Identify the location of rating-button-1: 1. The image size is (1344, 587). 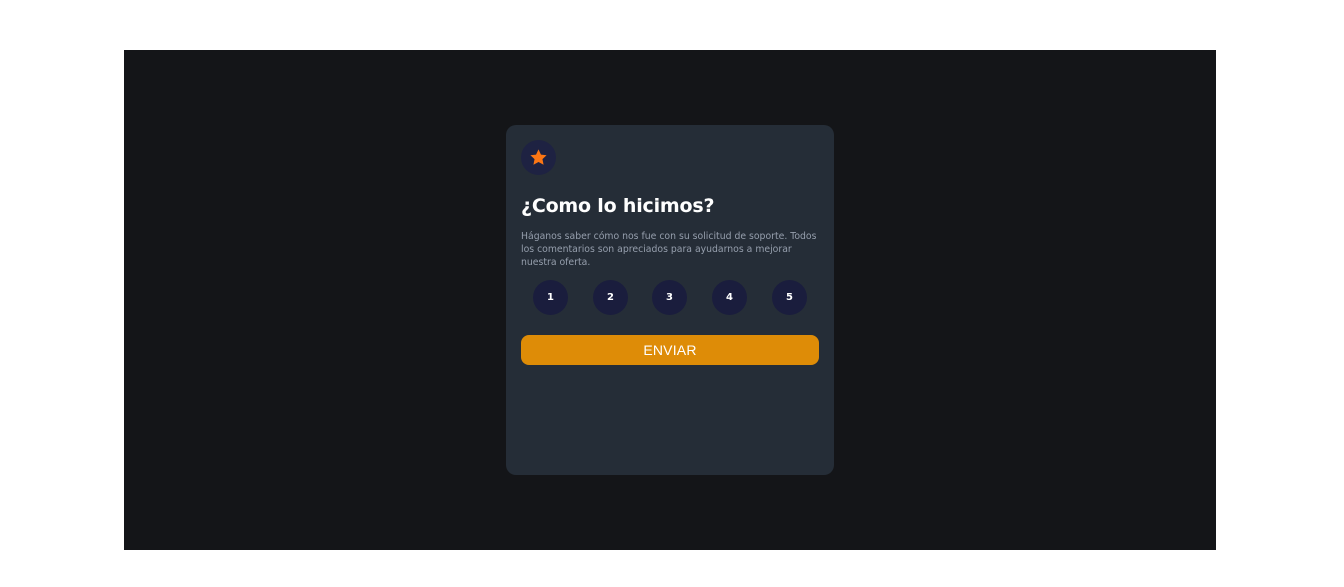
(550, 297).